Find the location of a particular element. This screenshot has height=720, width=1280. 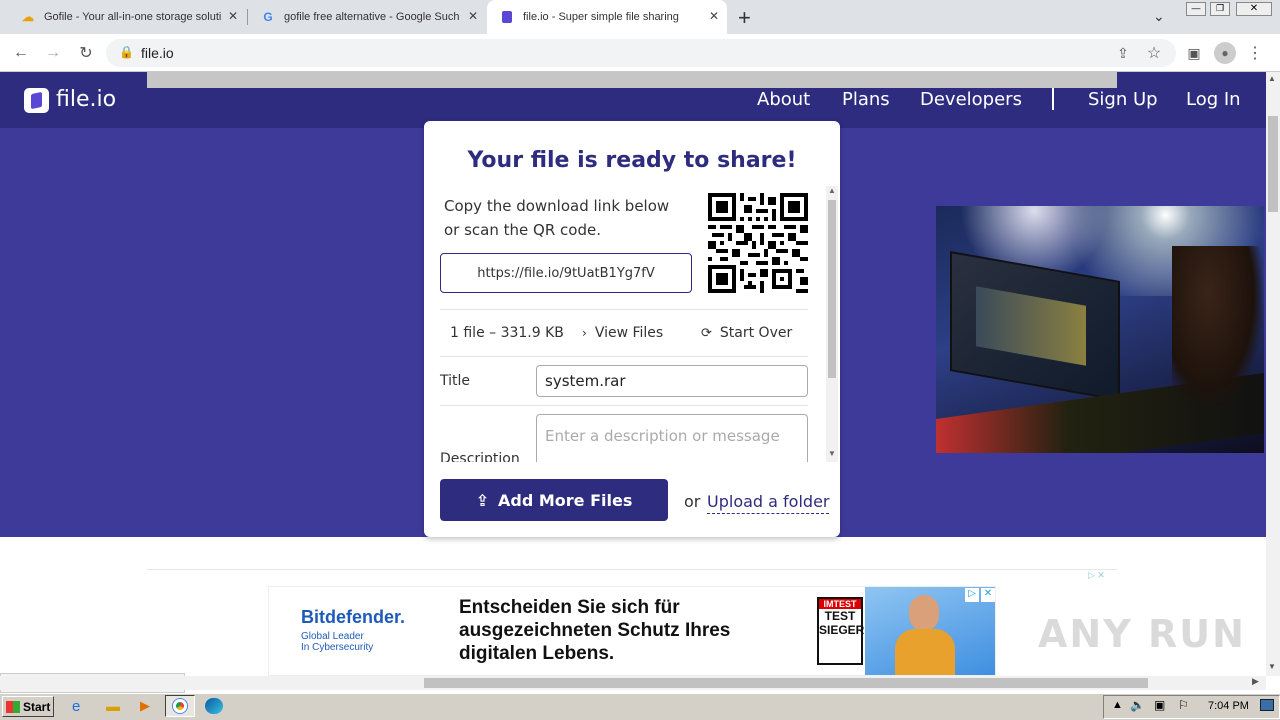

or-text: or is located at coordinates (692, 501).